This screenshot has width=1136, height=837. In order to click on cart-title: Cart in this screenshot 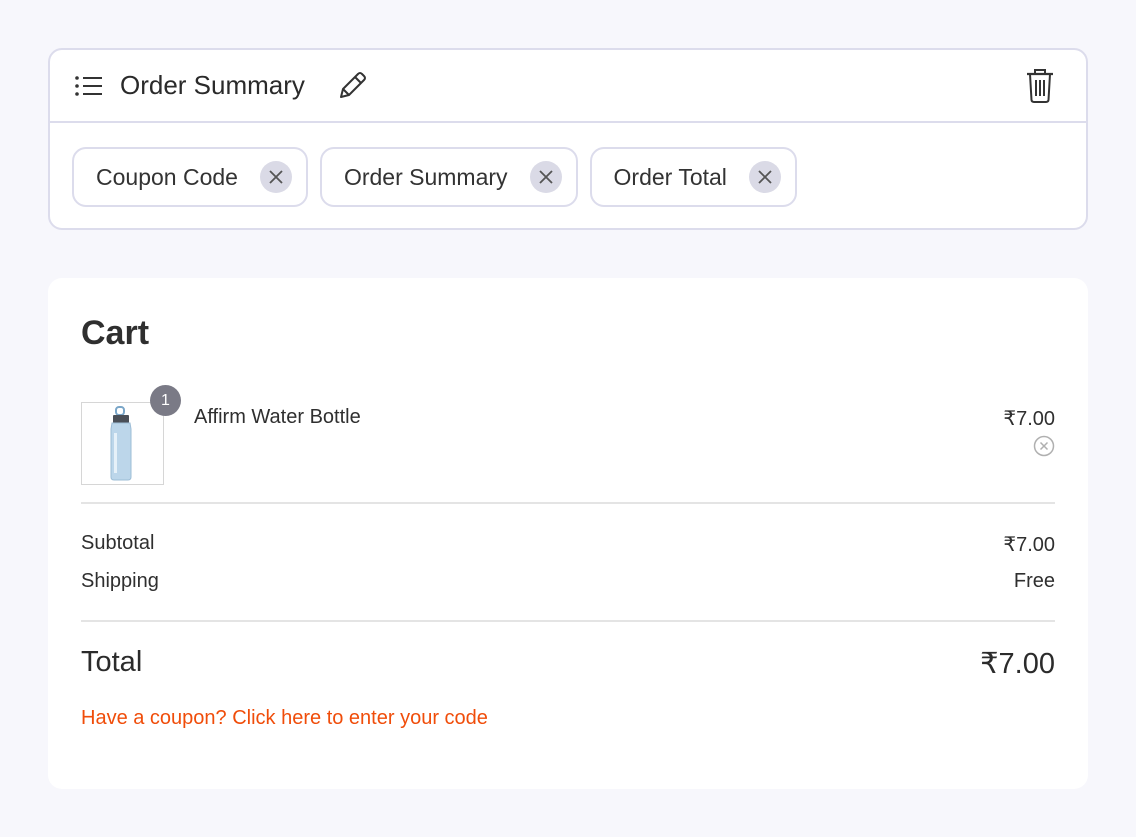, I will do `click(115, 333)`.